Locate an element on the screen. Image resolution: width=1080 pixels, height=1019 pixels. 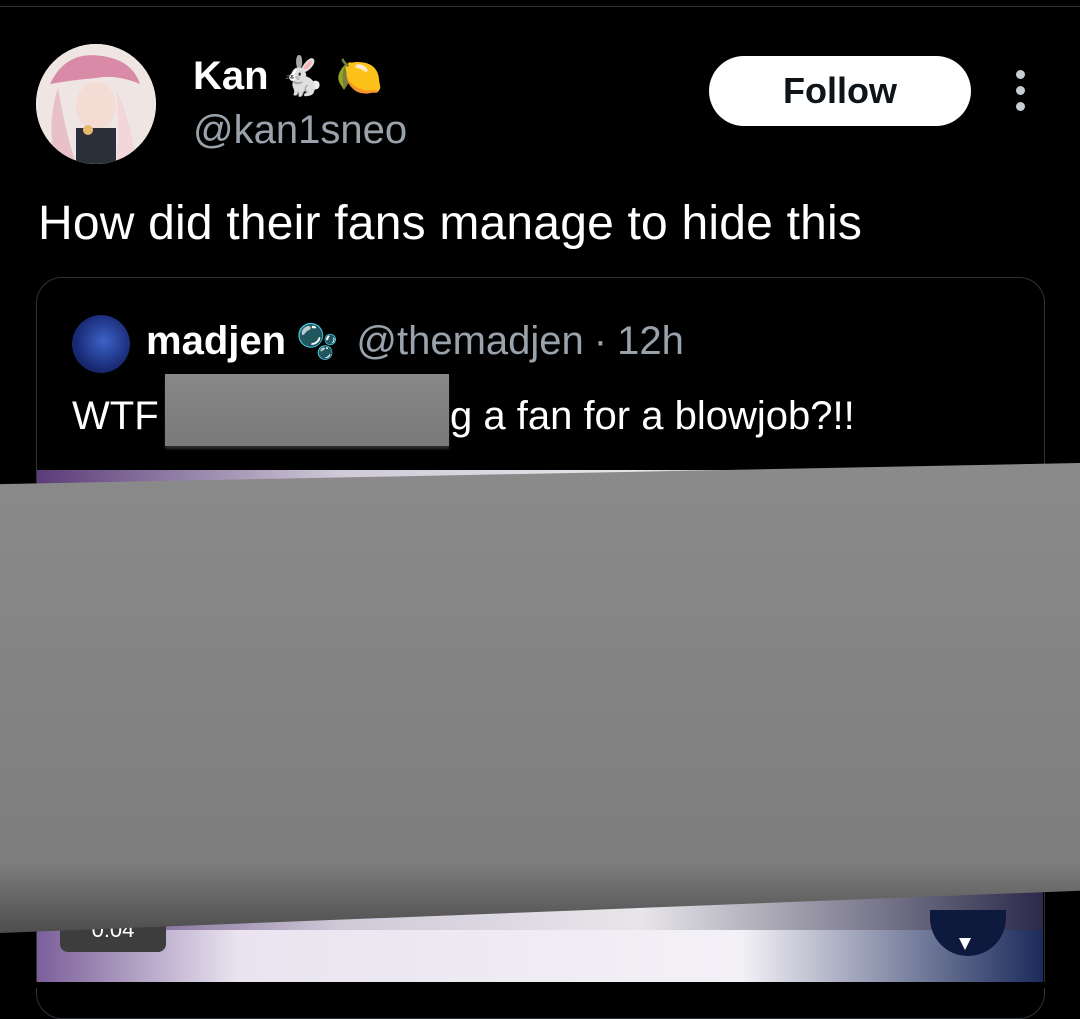
quoted-author-avatar is located at coordinates (101, 344).